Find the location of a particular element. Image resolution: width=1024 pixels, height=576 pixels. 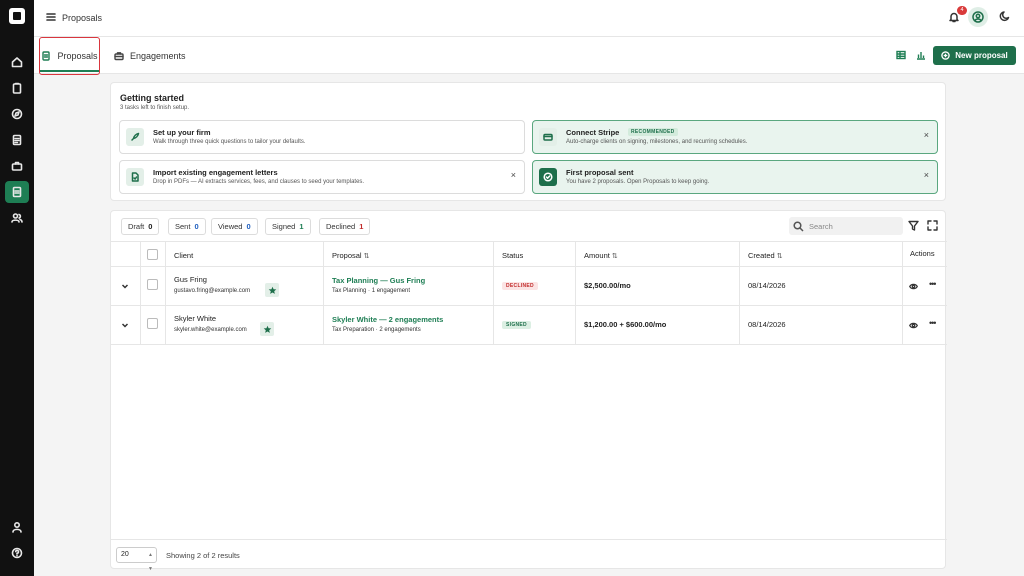

tab-engagements: Engagements is located at coordinates (150, 55).